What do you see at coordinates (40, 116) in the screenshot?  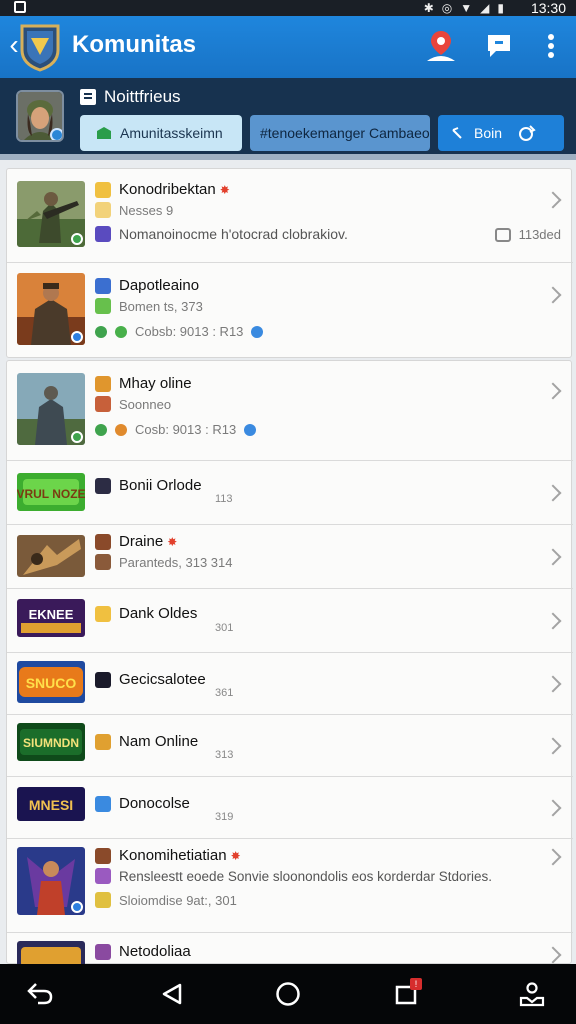 I see `avatar` at bounding box center [40, 116].